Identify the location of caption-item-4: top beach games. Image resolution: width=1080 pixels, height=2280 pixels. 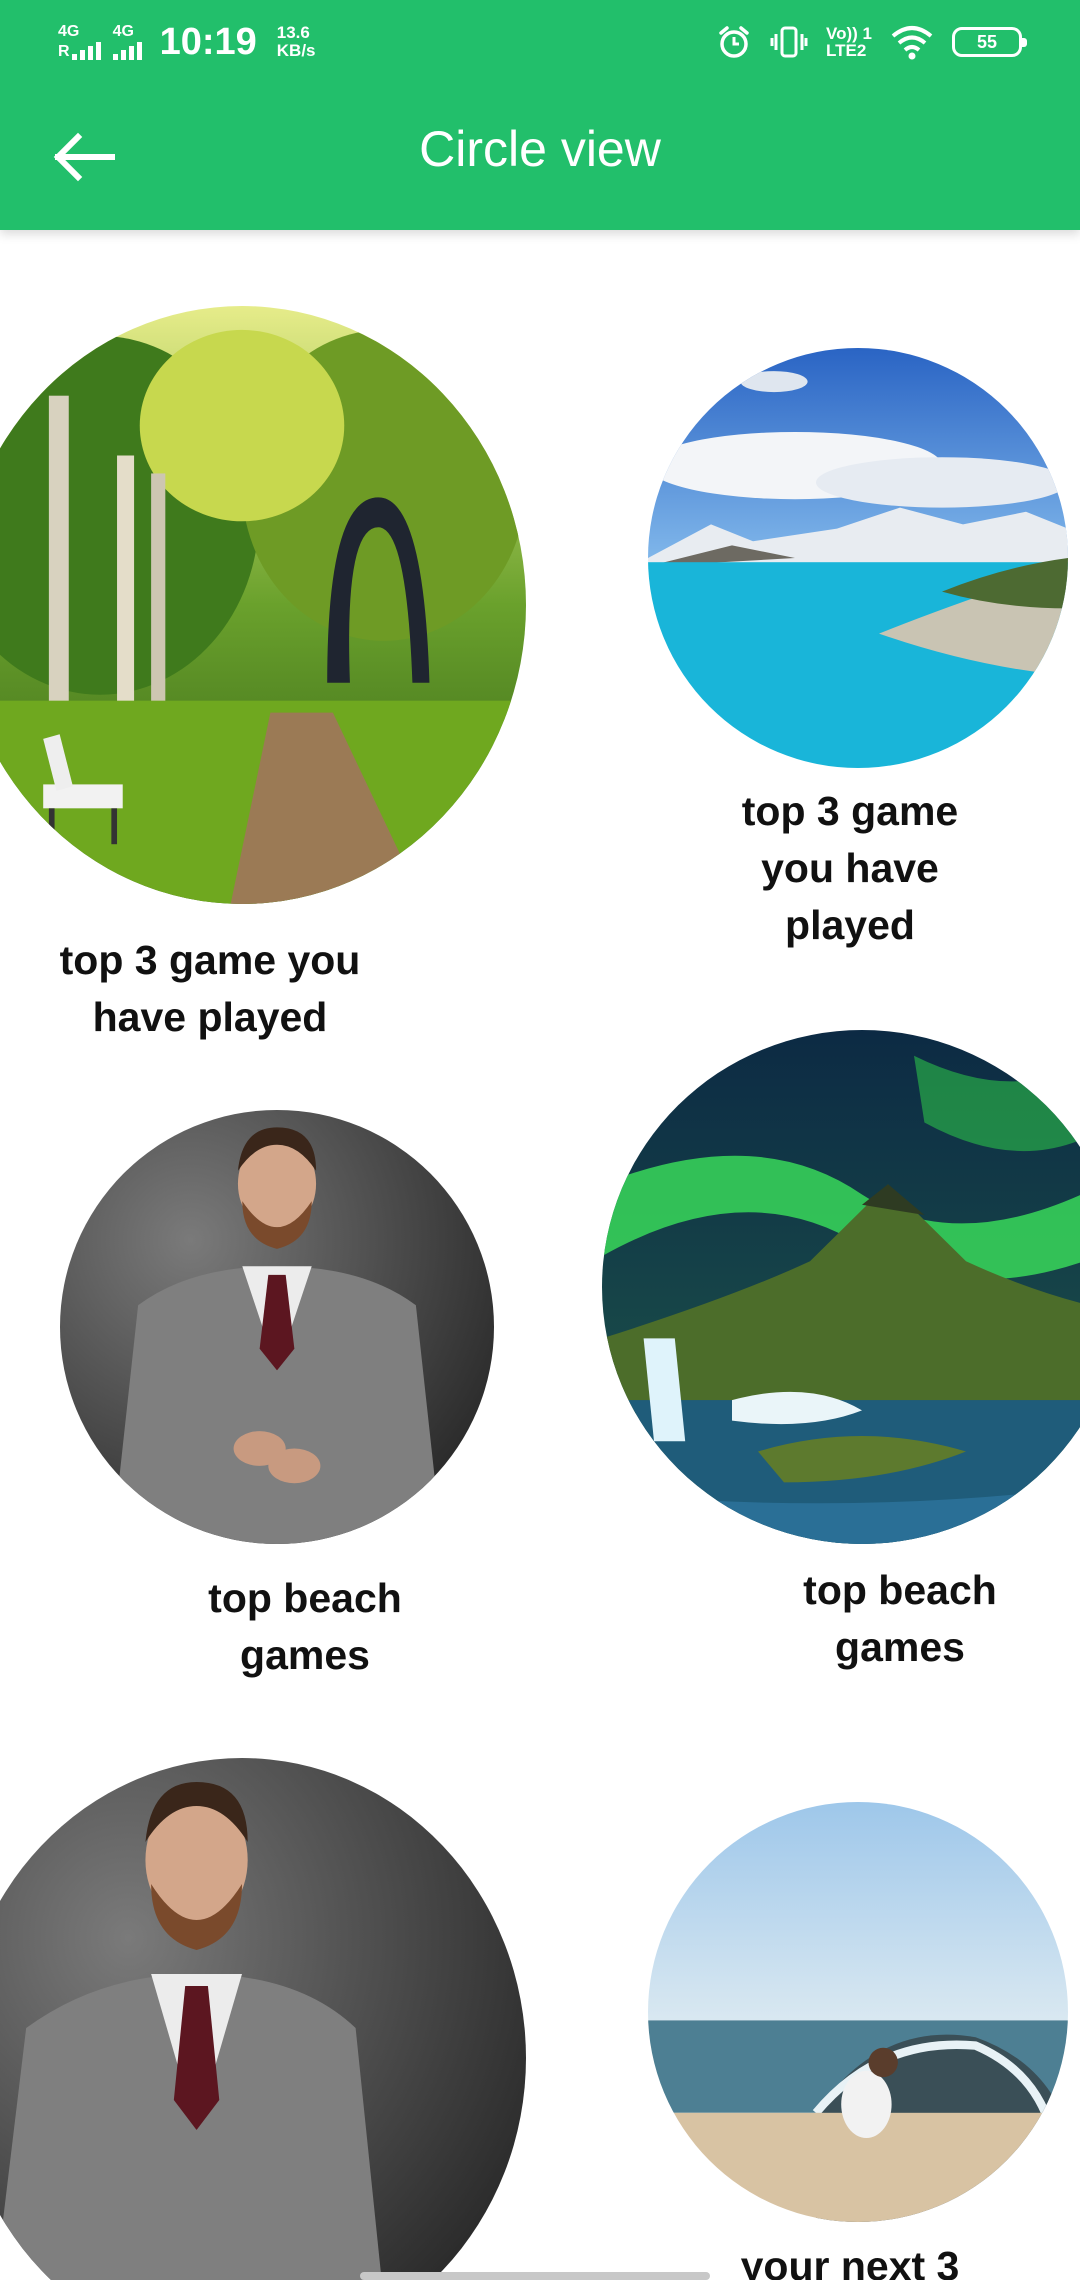
(900, 1619).